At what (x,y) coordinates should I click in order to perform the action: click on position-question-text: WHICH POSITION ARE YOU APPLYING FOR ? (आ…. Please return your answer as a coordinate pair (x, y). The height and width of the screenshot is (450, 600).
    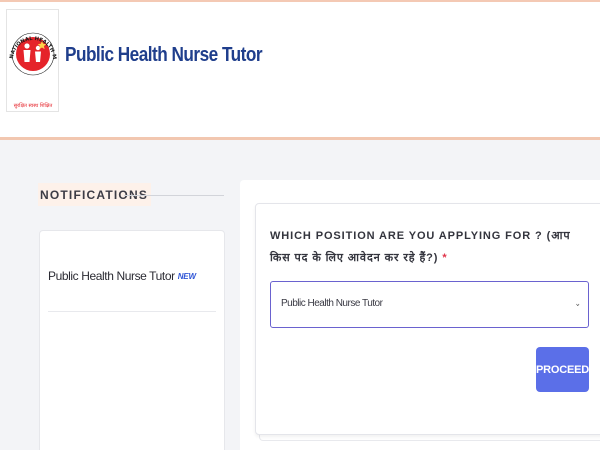
    Looking at the image, I should click on (420, 247).